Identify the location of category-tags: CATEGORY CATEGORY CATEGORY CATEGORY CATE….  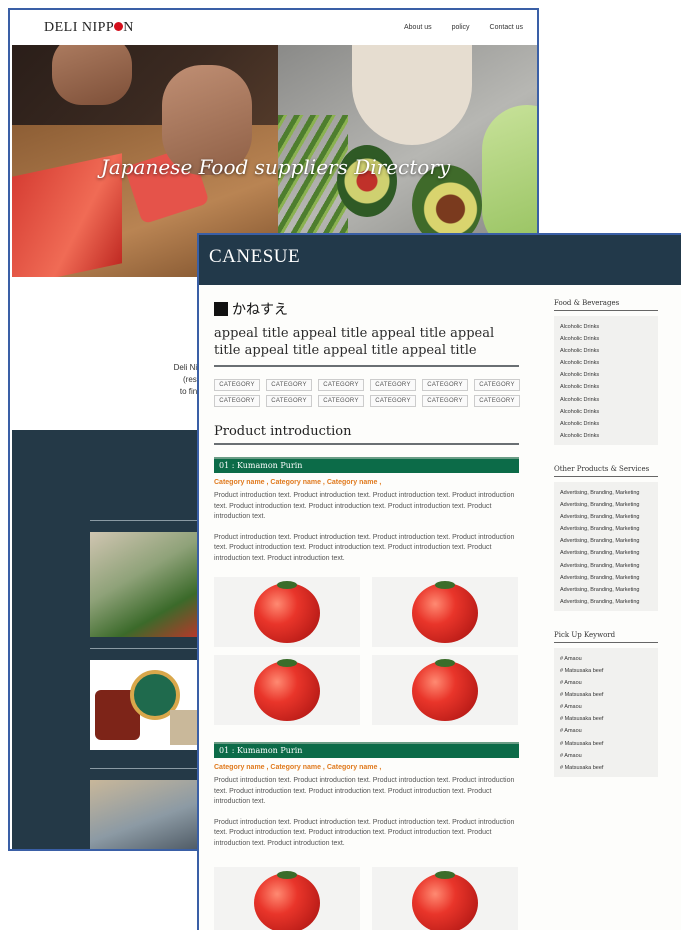
(367, 393).